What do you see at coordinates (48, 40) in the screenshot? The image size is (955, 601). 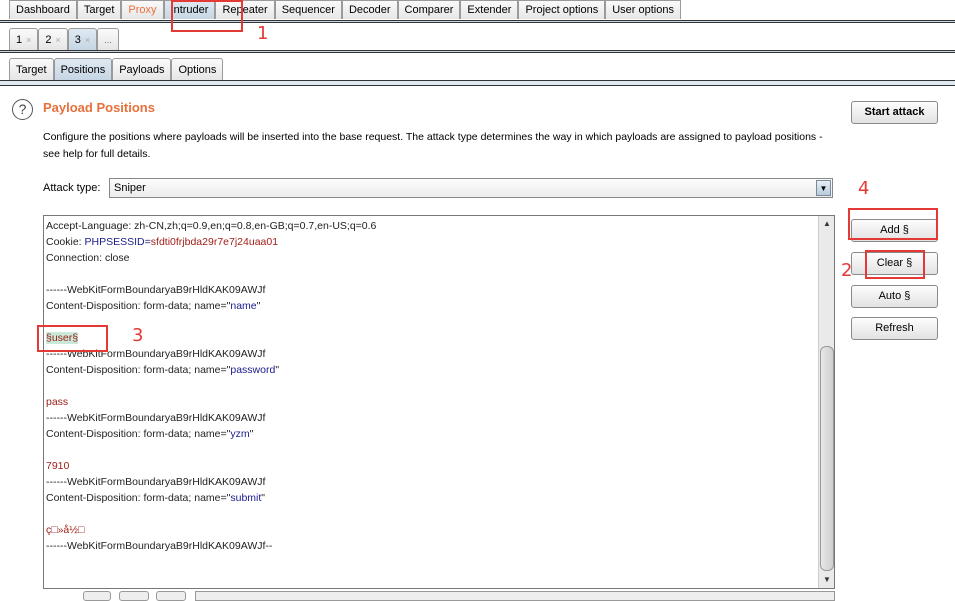 I see `tab-label: 2` at bounding box center [48, 40].